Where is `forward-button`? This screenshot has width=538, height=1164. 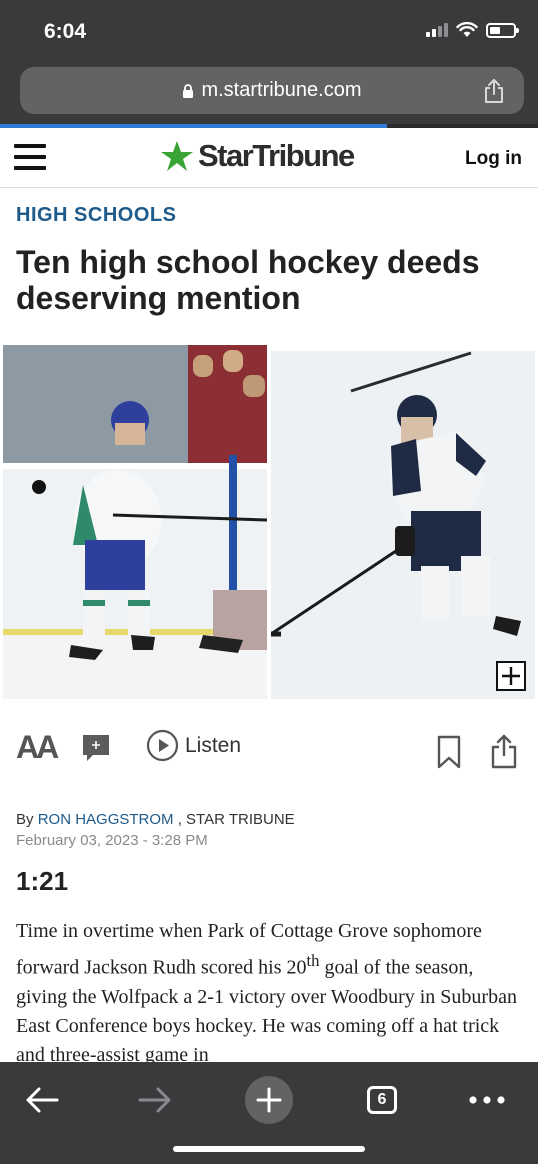
forward-button is located at coordinates (155, 1100).